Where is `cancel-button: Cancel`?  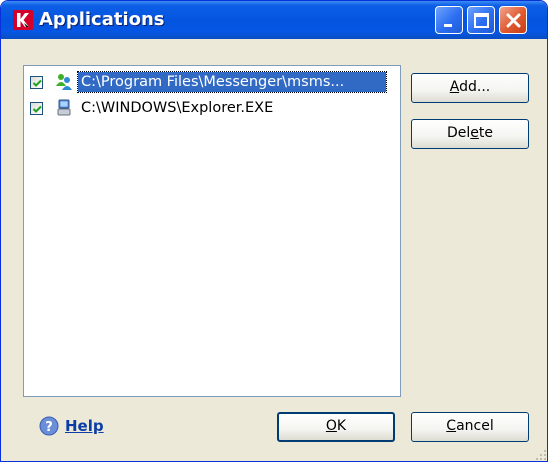 cancel-button: Cancel is located at coordinates (470, 427).